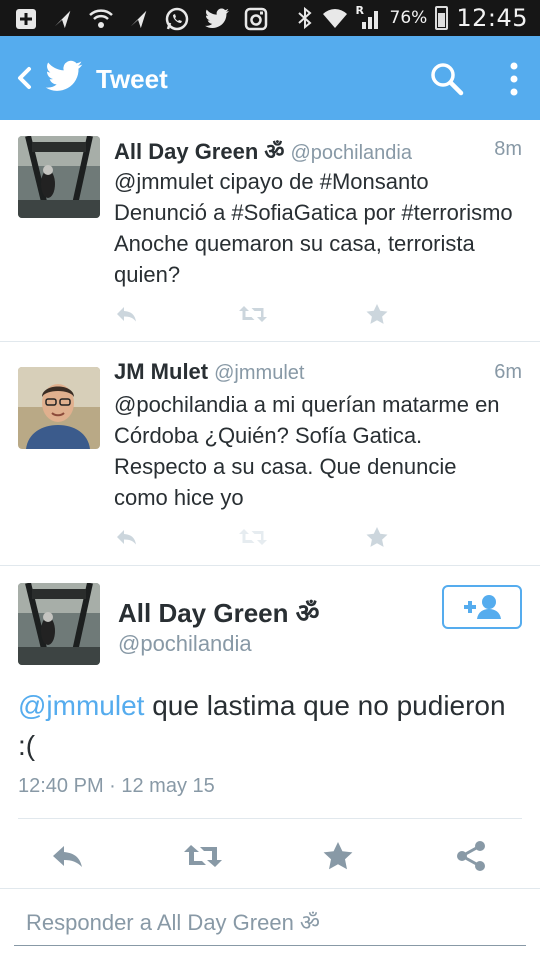  What do you see at coordinates (62, 19) in the screenshot?
I see `navigation-arrow-icon` at bounding box center [62, 19].